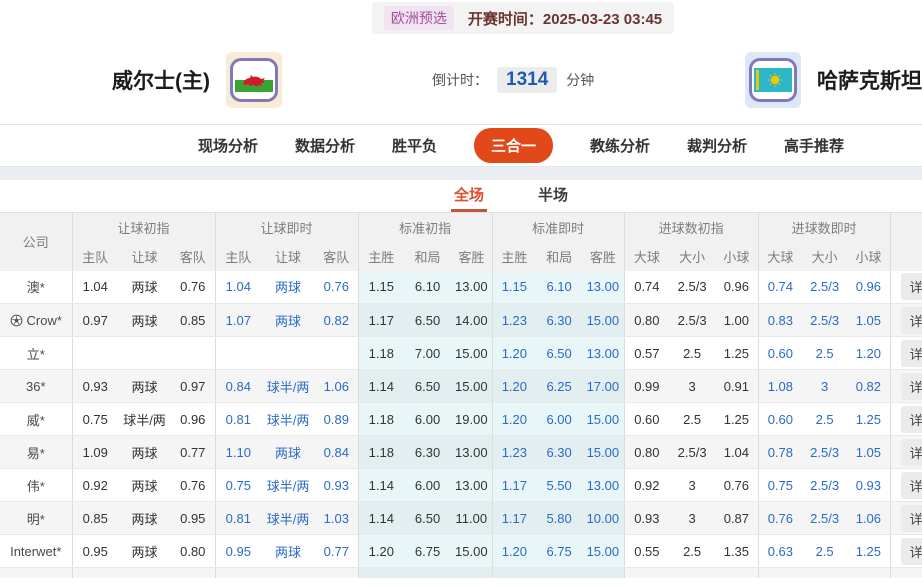  I want to click on scope-tab-2: 半场, so click(553, 198).